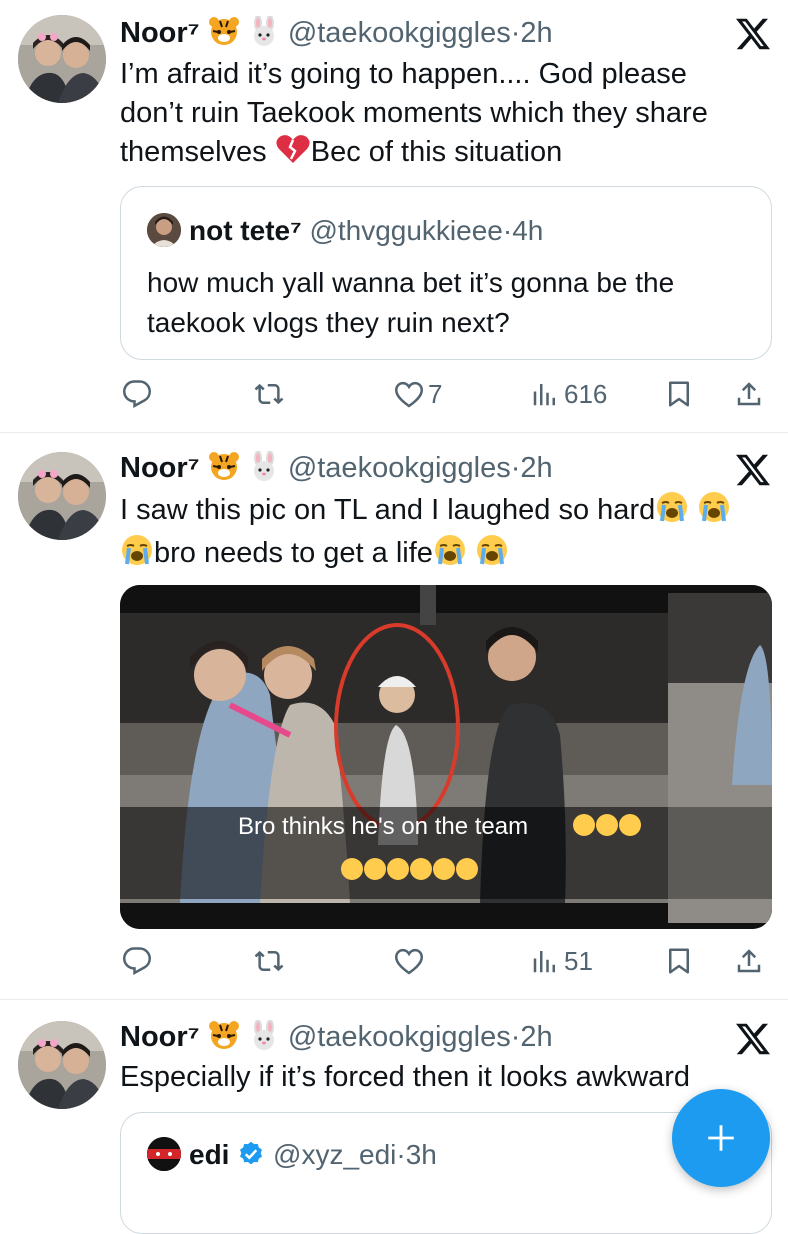  I want to click on views-button: 51, so click(561, 961).